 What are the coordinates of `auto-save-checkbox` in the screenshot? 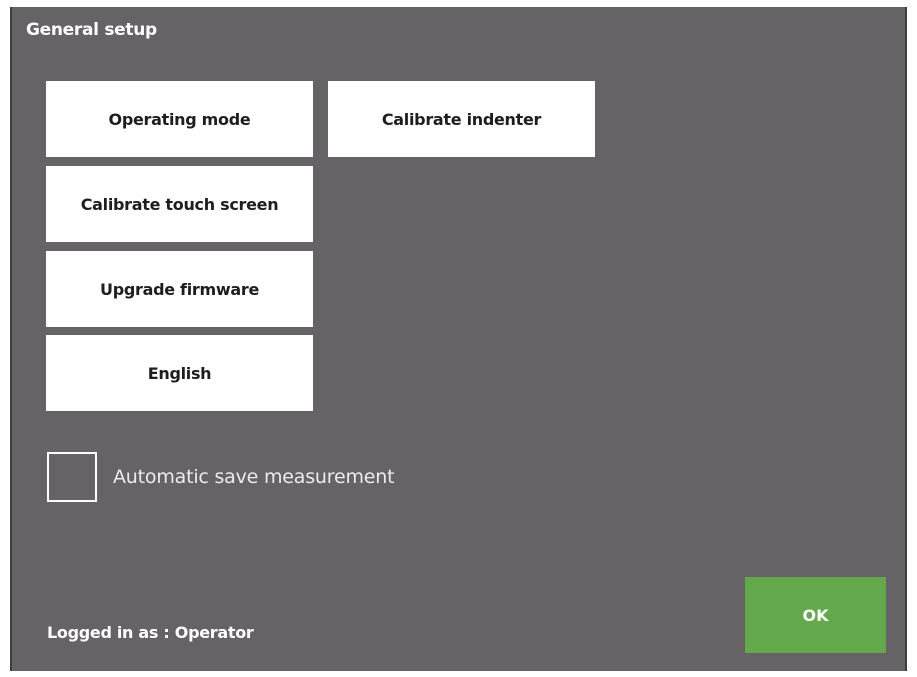 It's located at (72, 477).